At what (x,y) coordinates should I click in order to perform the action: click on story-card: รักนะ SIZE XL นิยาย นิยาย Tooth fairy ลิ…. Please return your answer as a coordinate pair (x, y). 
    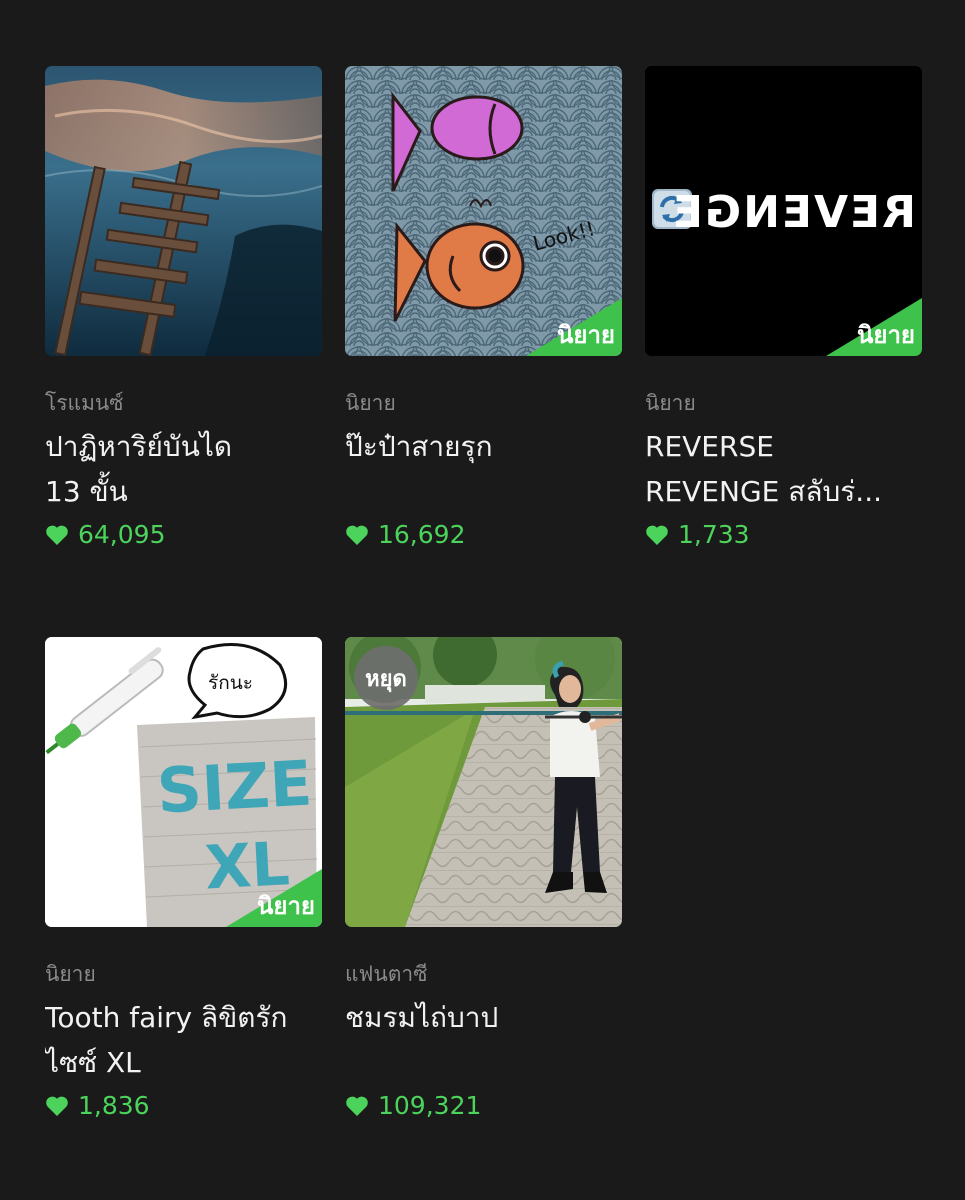
    Looking at the image, I should click on (183, 878).